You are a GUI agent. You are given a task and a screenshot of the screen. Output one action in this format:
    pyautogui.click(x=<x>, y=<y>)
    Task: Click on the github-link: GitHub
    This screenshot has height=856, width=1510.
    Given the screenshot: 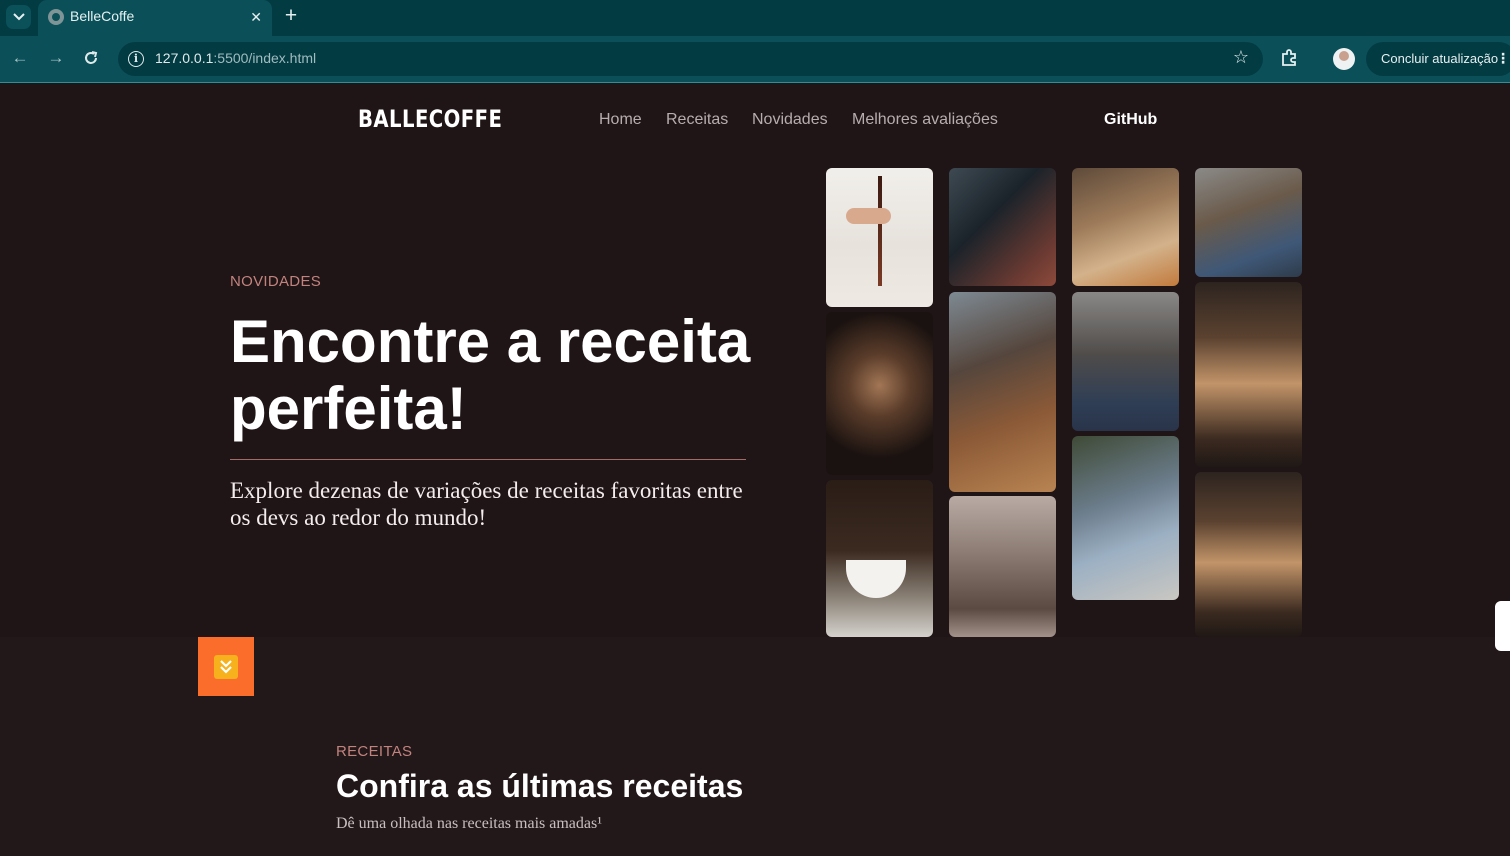 What is the action you would take?
    pyautogui.click(x=1130, y=120)
    